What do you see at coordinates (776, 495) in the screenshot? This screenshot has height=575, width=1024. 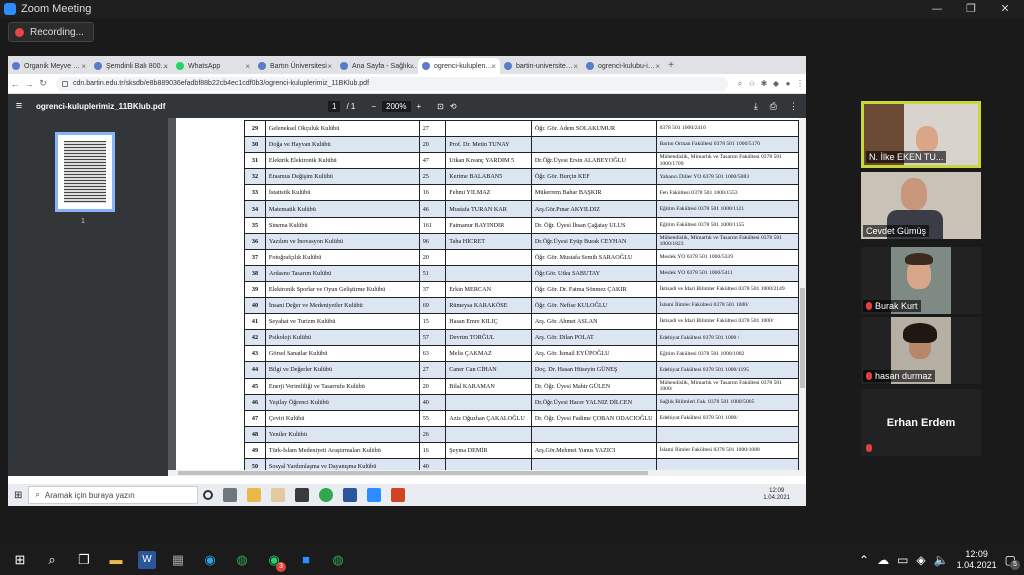 I see `shared-taskbar-clock: 12:09 1.04.2021` at bounding box center [776, 495].